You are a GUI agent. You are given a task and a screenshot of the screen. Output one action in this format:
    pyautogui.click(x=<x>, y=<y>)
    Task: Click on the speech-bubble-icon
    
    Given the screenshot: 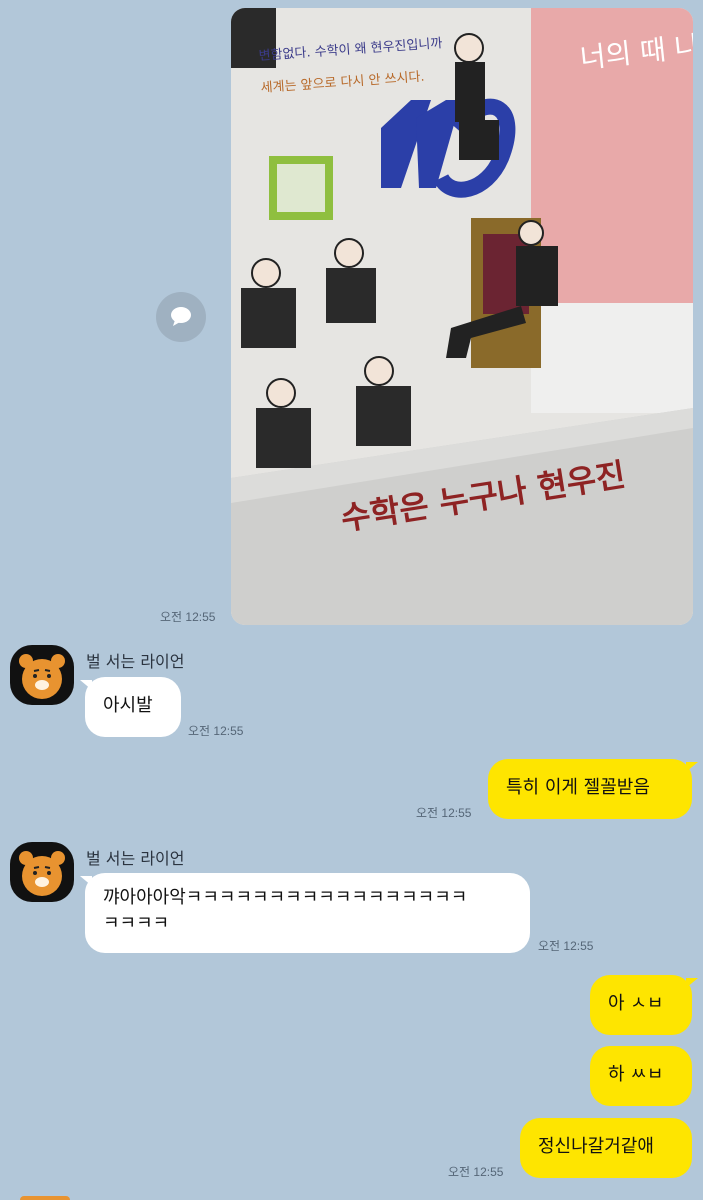 What is the action you would take?
    pyautogui.click(x=181, y=316)
    